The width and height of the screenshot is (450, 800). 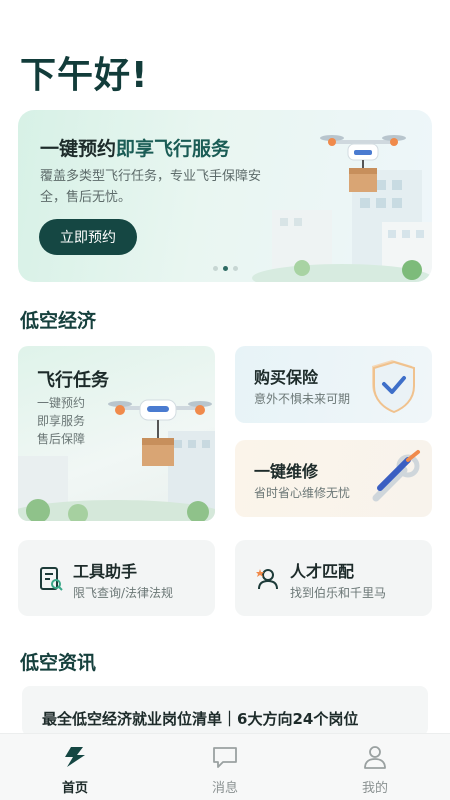 What do you see at coordinates (61, 439) in the screenshot?
I see `flight-task-line: 售后保障` at bounding box center [61, 439].